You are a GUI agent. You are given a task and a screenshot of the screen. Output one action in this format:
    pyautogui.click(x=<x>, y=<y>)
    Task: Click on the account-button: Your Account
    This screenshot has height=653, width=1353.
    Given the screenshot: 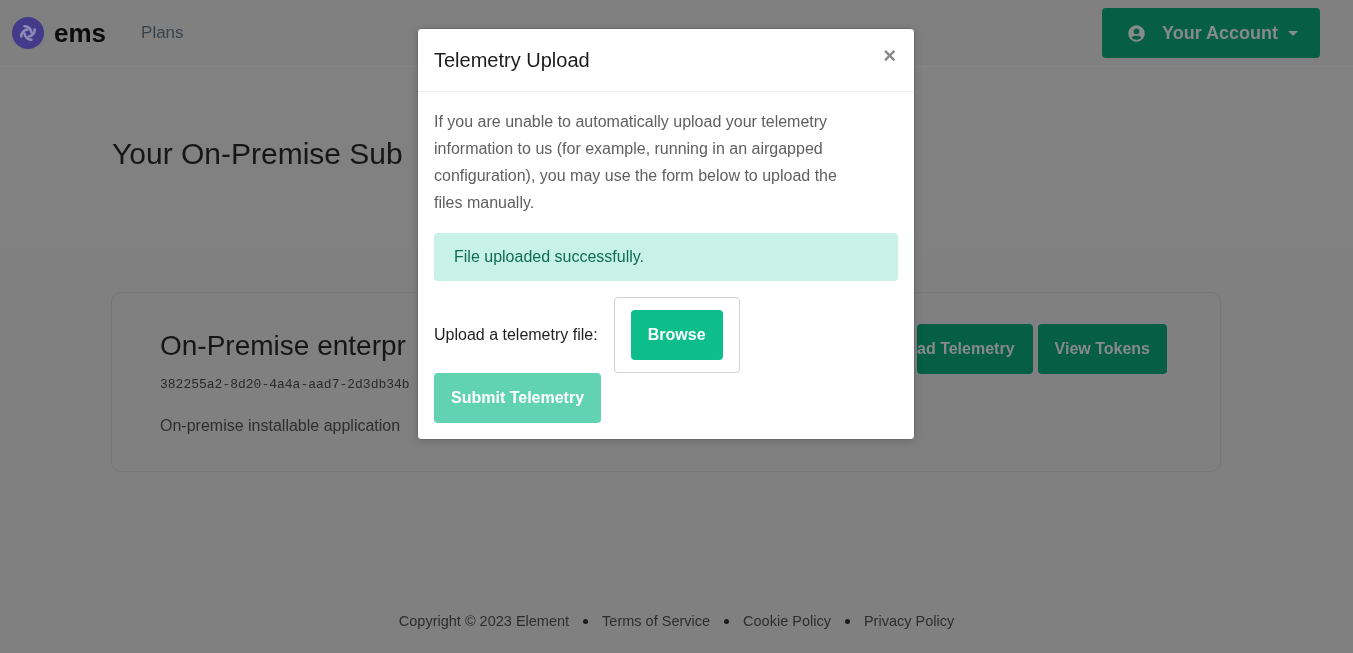 What is the action you would take?
    pyautogui.click(x=1211, y=33)
    